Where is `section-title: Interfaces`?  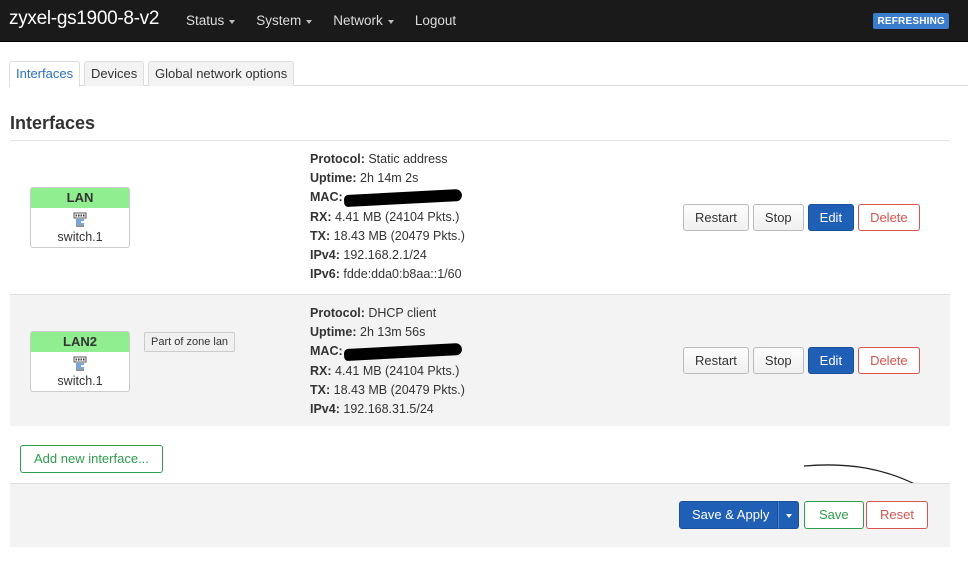
section-title: Interfaces is located at coordinates (53, 123).